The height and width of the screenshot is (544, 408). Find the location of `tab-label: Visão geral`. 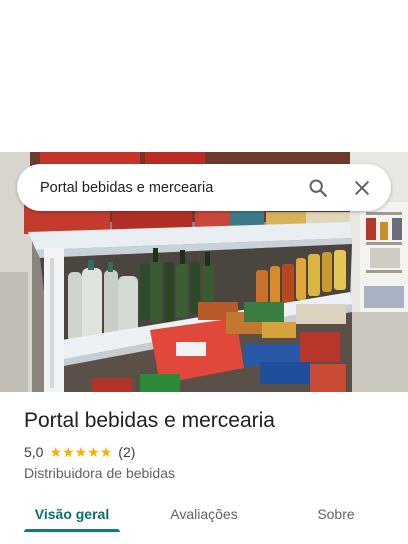

tab-label: Visão geral is located at coordinates (72, 514).